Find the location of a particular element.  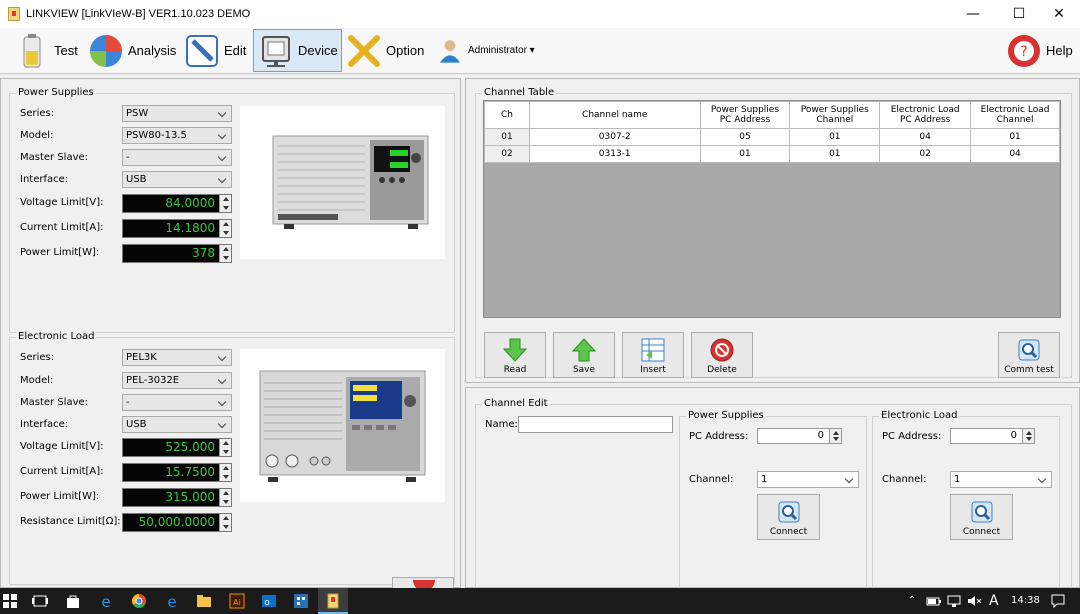

edit-ps-pc-address-input: 0 is located at coordinates (799, 436).